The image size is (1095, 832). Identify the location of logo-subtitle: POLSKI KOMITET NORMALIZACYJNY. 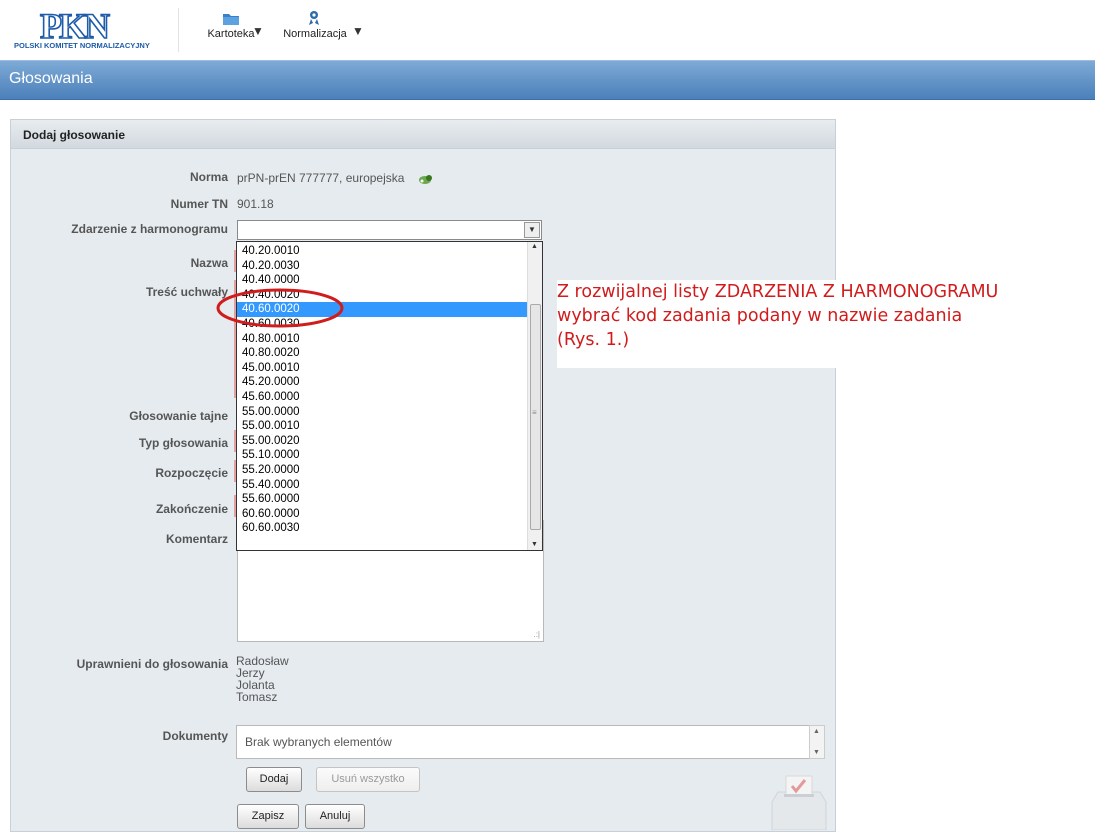
(82, 45).